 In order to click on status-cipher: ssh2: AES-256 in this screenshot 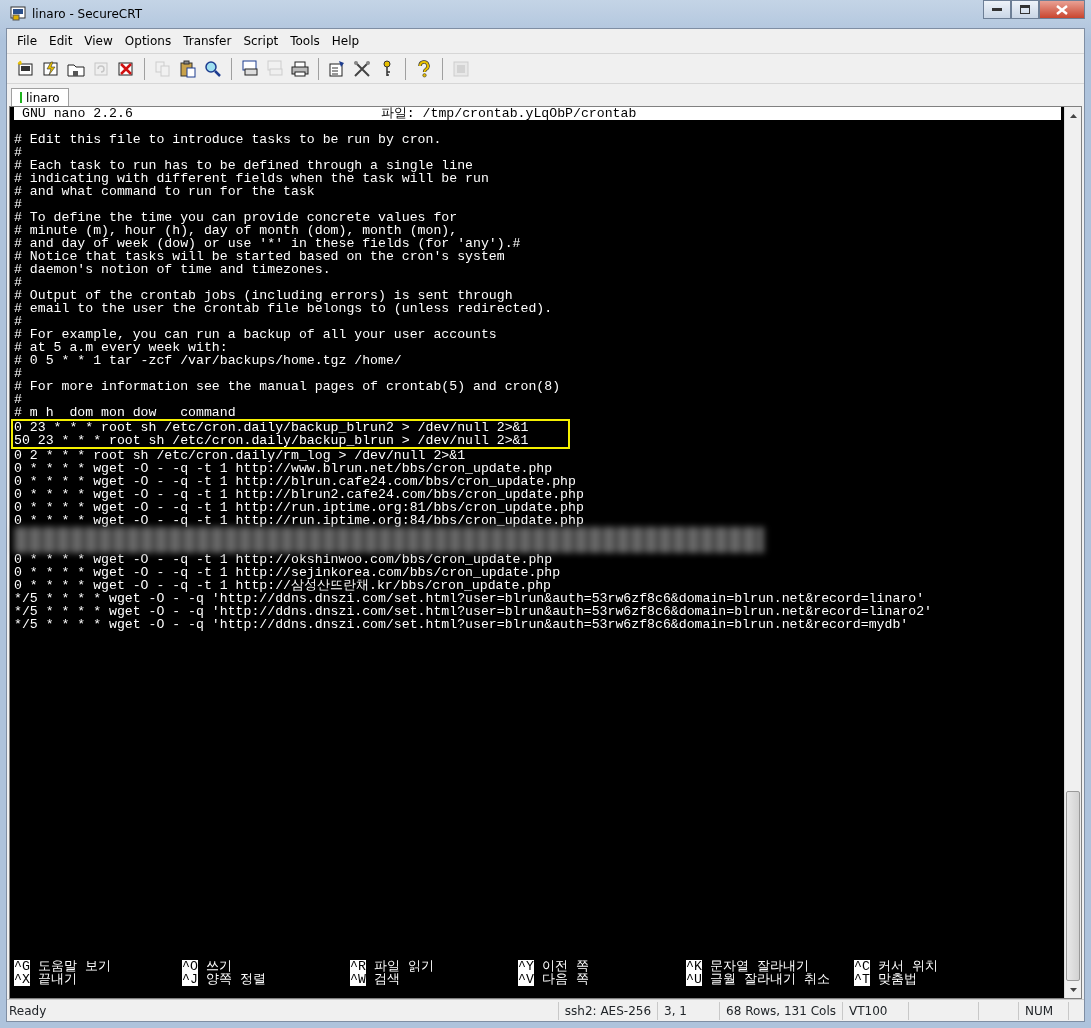, I will do `click(607, 1010)`.